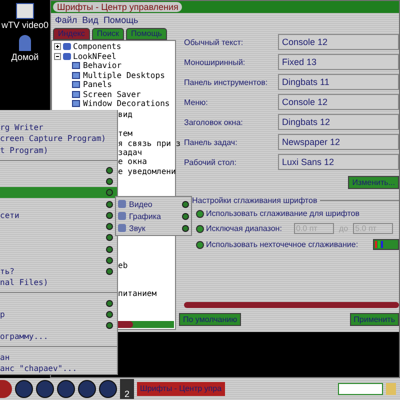 Image resolution: width=400 pixels, height=400 pixels. What do you see at coordinates (25, 25) in the screenshot?
I see `desktop-icon-label: wTV video0` at bounding box center [25, 25].